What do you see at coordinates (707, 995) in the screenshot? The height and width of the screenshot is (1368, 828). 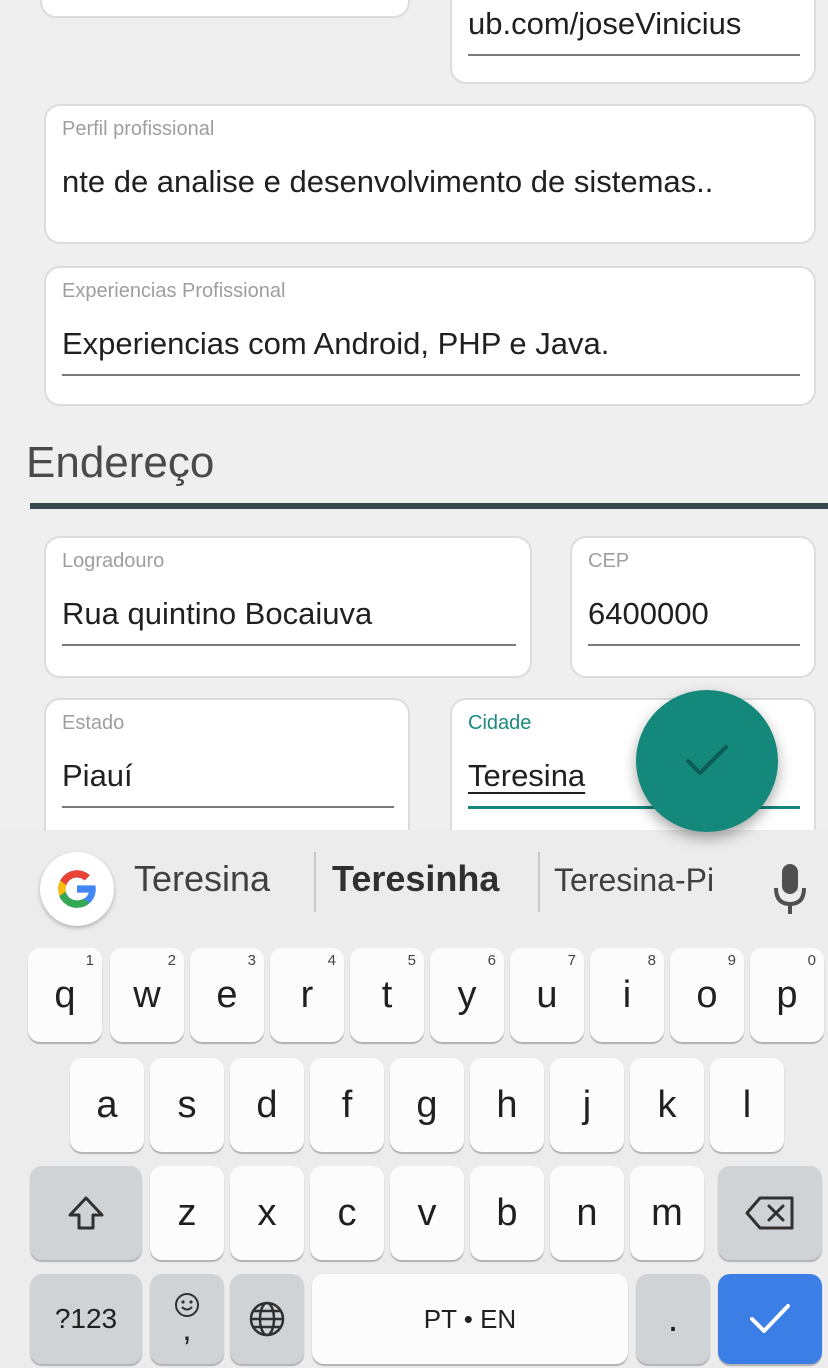 I see `key-o: o9` at bounding box center [707, 995].